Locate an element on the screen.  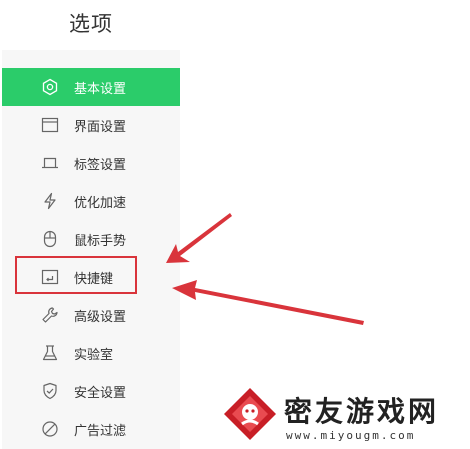
annotation-arrow-upper is located at coordinates (199, 238).